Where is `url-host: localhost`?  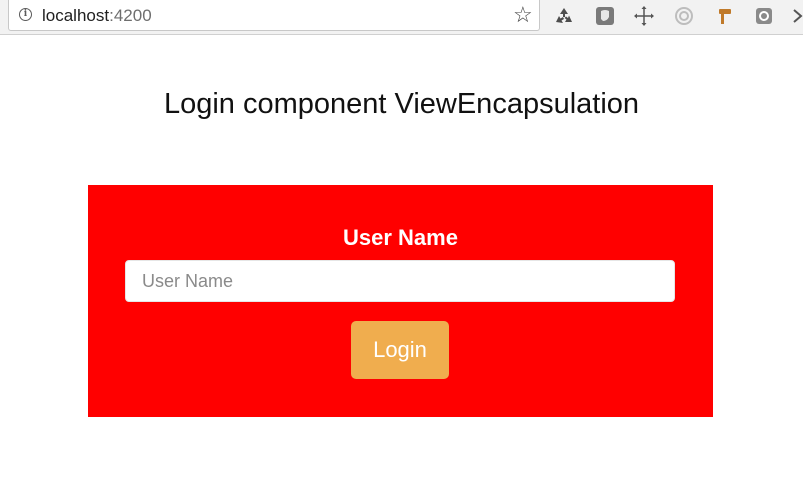 url-host: localhost is located at coordinates (76, 15).